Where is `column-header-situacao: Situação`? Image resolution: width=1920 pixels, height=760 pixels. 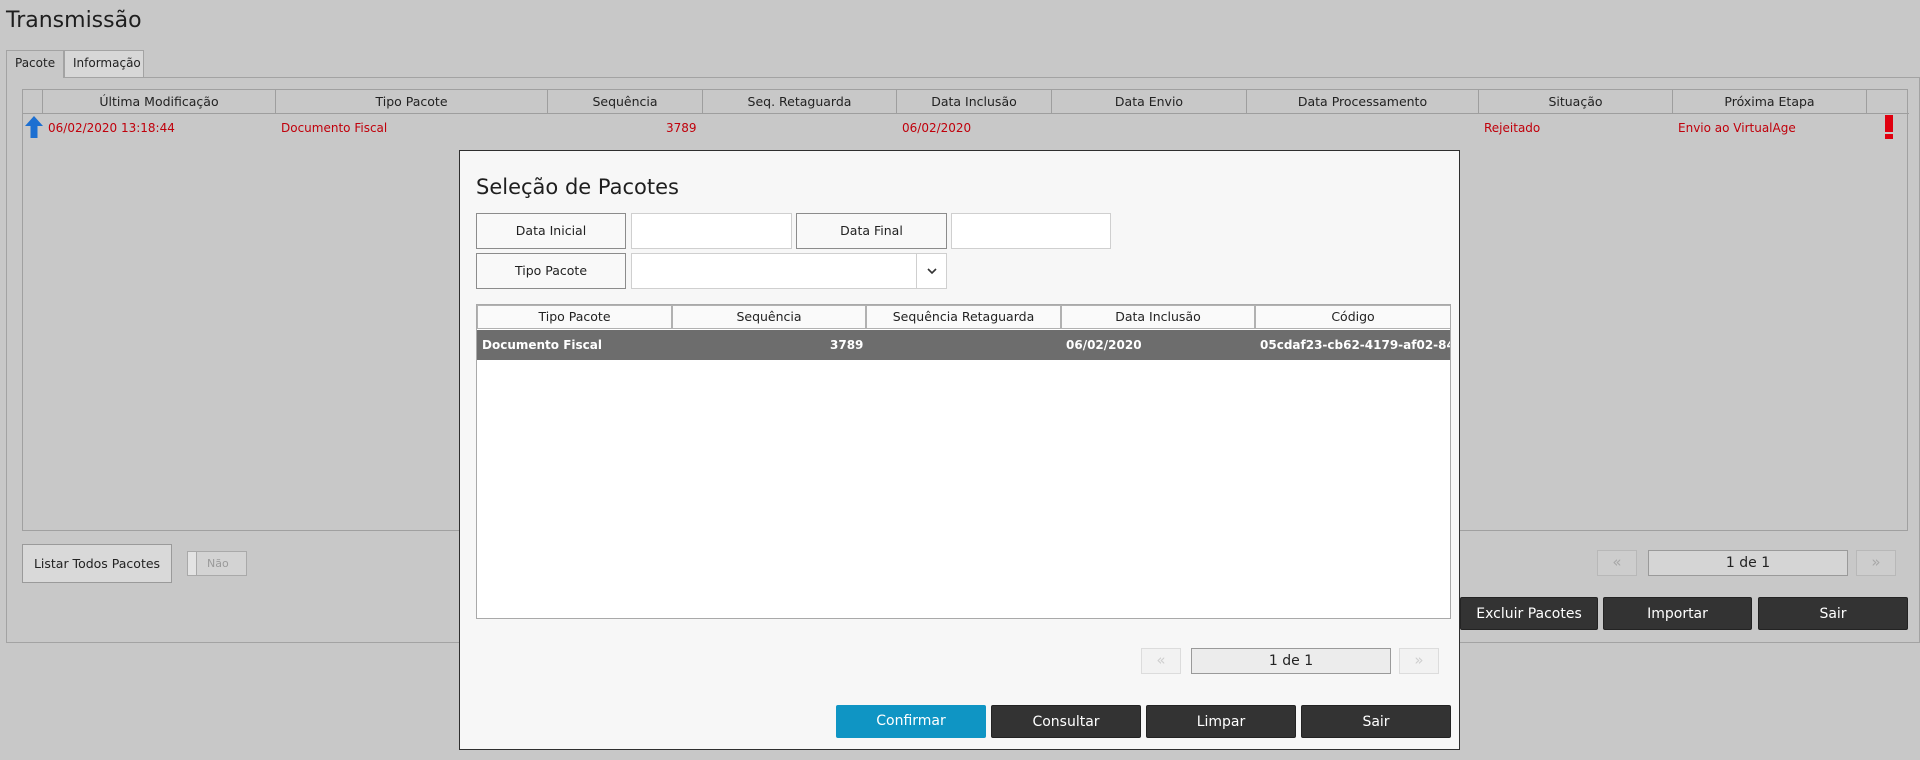
column-header-situacao: Situação is located at coordinates (1576, 102).